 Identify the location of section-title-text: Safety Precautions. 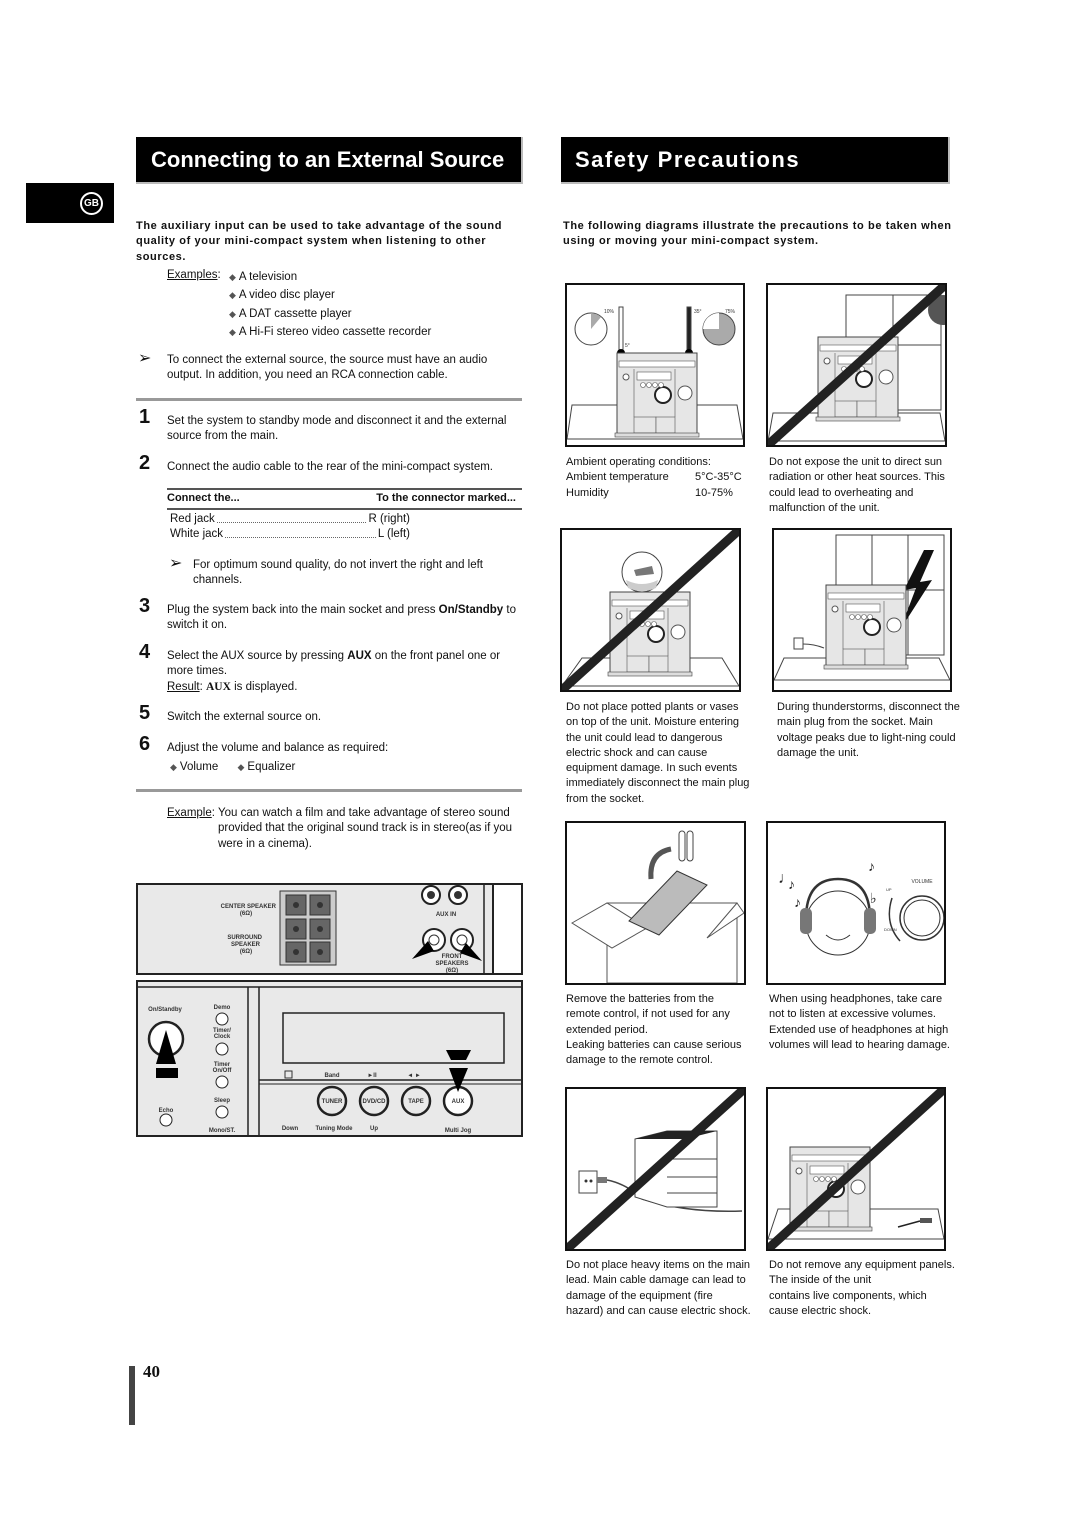
(688, 159).